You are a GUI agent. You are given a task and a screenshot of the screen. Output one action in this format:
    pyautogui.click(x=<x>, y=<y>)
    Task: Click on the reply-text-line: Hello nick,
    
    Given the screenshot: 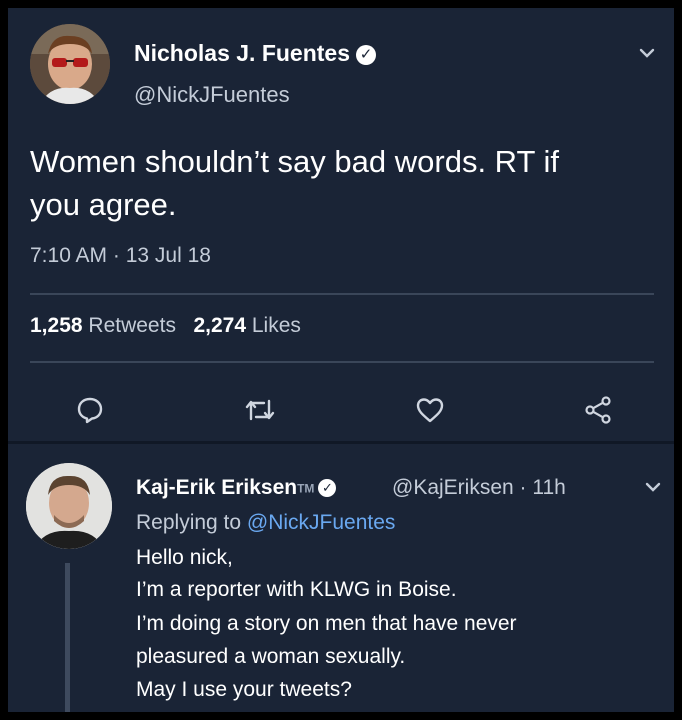 What is the action you would take?
    pyautogui.click(x=184, y=557)
    